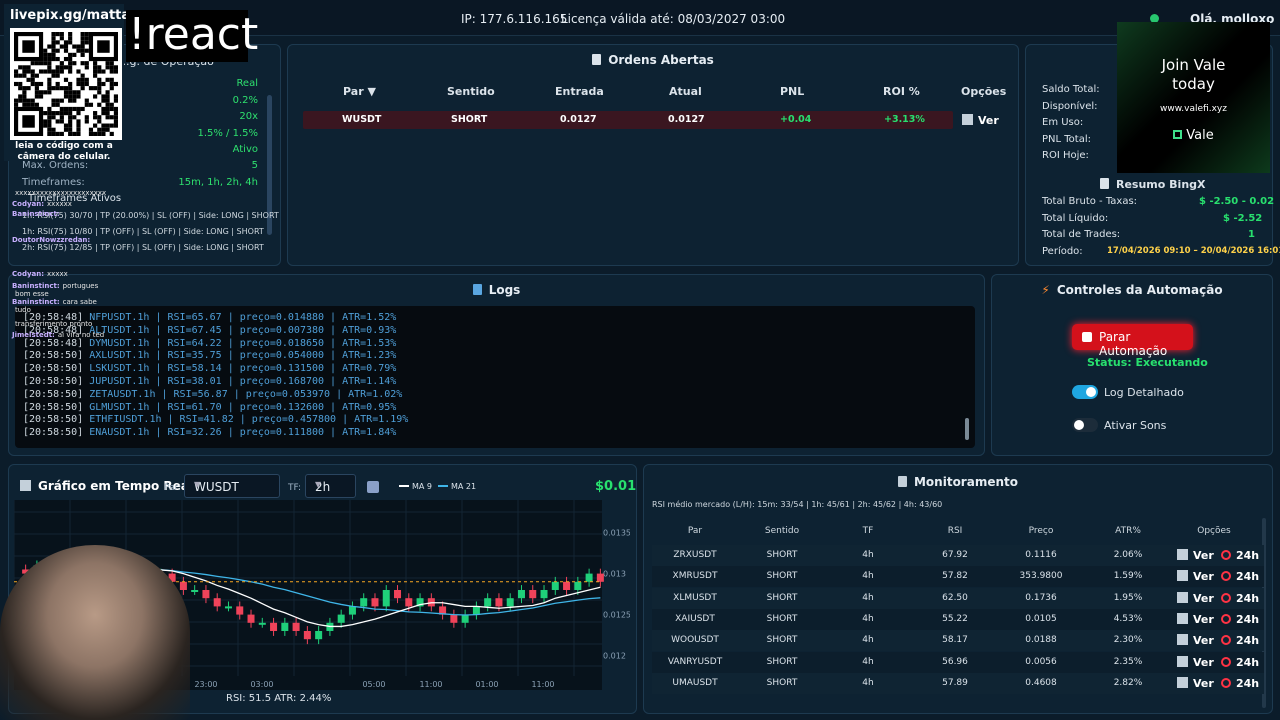 This screenshot has height=720, width=1280. I want to click on chat-message: transferimento pronto, so click(52, 324).